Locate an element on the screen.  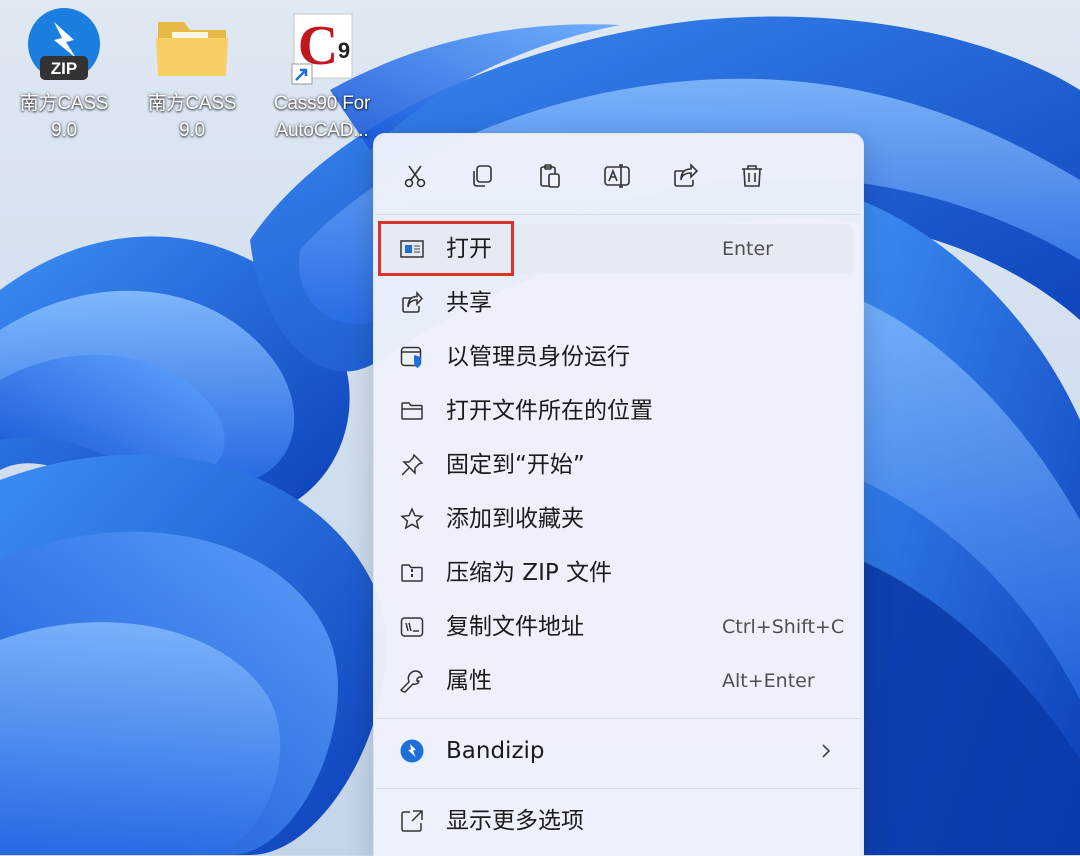
menu-item-label: 添加到收藏夹 is located at coordinates (515, 519).